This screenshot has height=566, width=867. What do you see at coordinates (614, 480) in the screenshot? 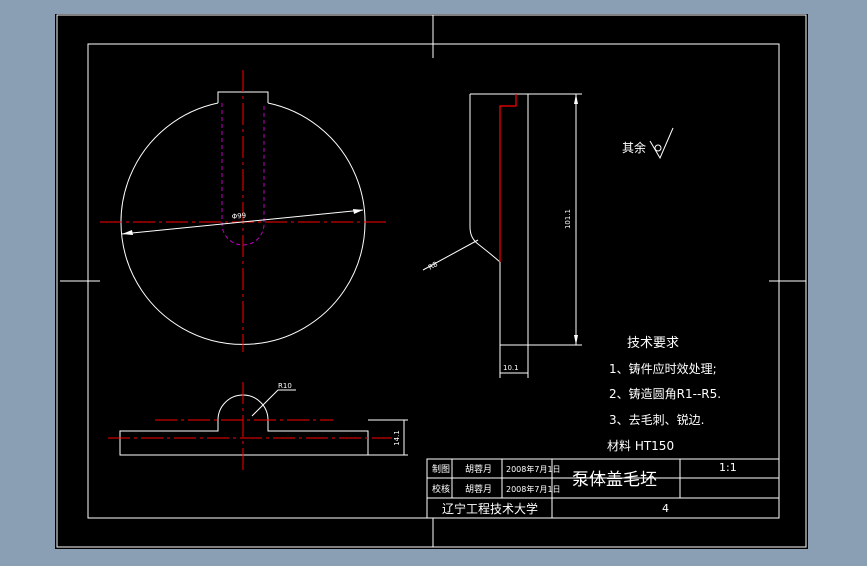
I see `drawing-title: 泵体盖毛坯` at bounding box center [614, 480].